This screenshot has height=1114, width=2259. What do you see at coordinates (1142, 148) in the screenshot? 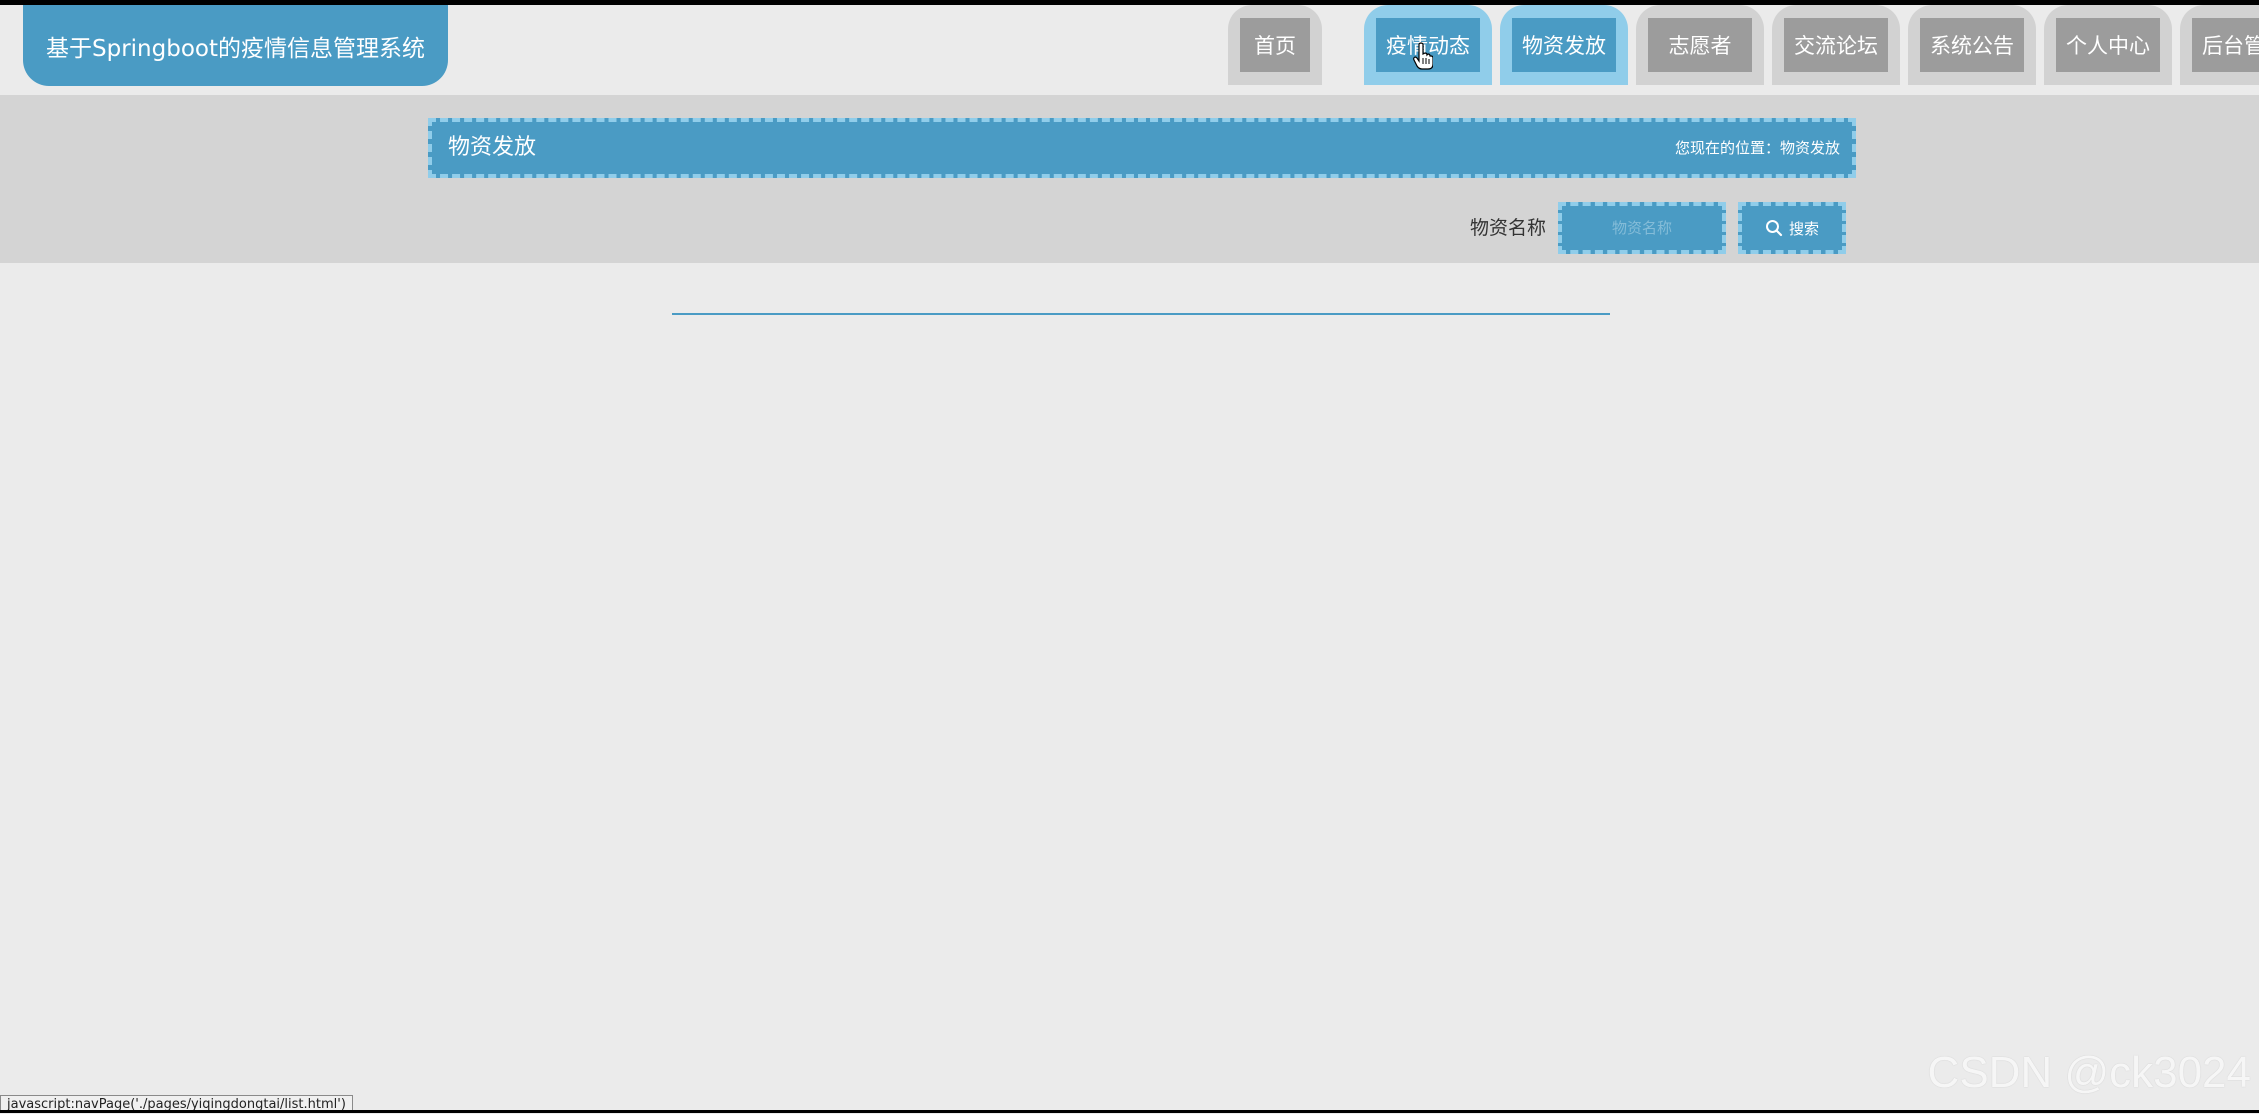
I see `page-header-bar: 物资发放 您现在的位置：物资发放` at bounding box center [1142, 148].